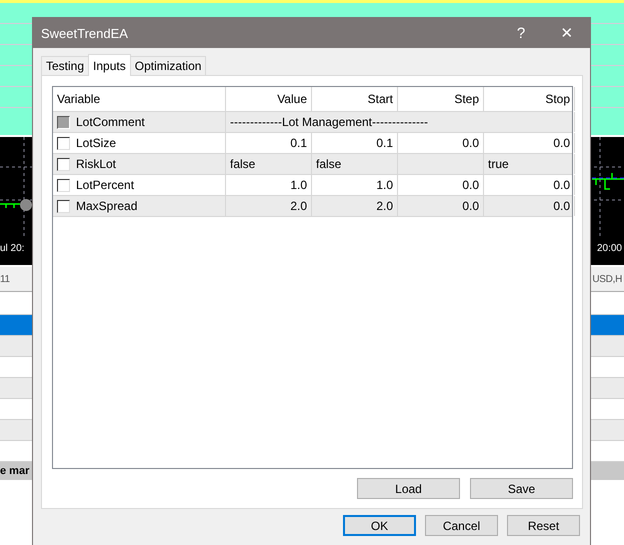  What do you see at coordinates (96, 143) in the screenshot?
I see `variable-name: LotSize` at bounding box center [96, 143].